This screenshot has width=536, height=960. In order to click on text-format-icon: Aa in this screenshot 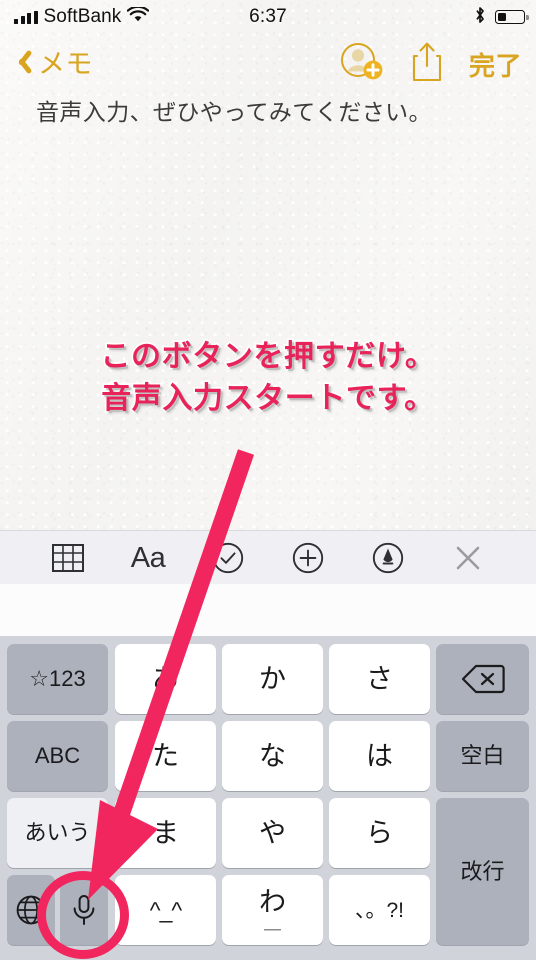, I will do `click(148, 558)`.